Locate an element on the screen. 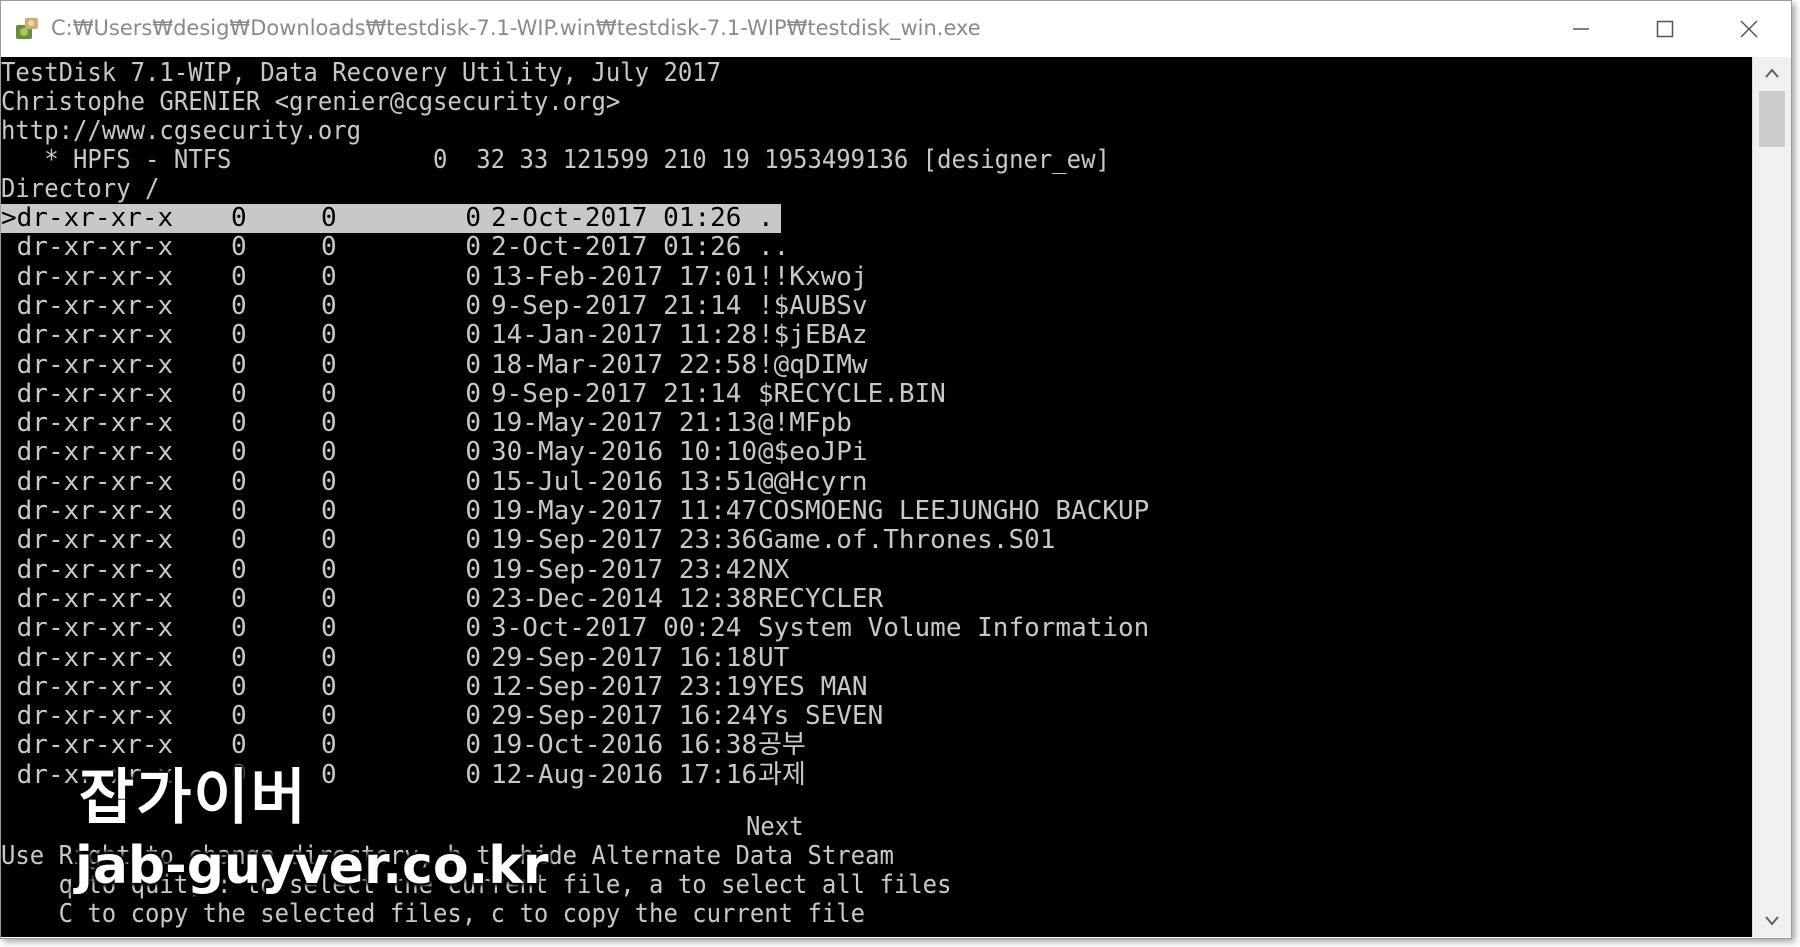  close-button is located at coordinates (1749, 29).